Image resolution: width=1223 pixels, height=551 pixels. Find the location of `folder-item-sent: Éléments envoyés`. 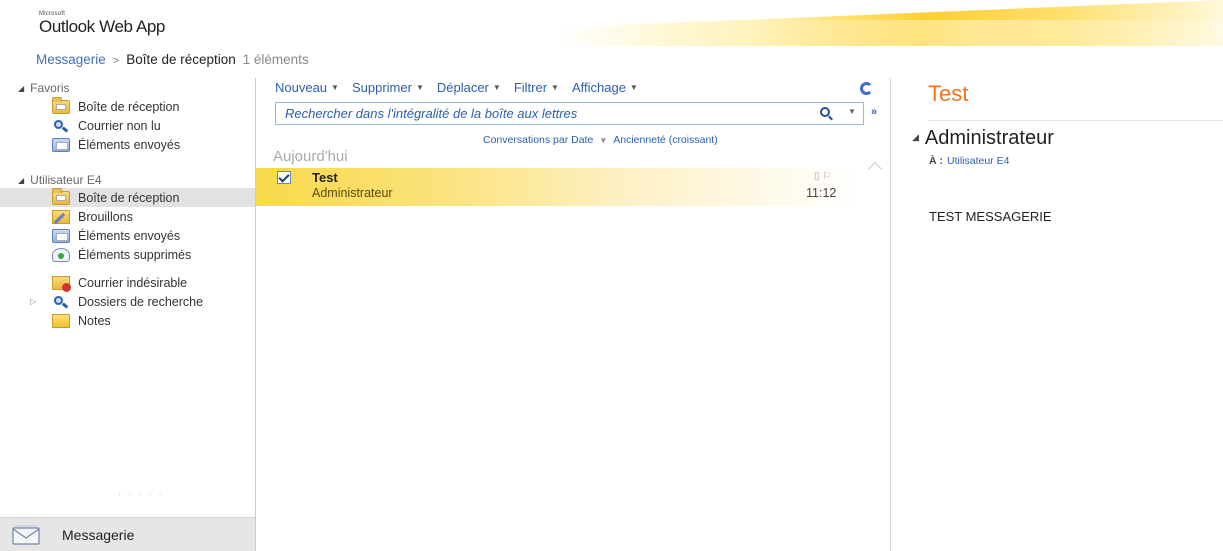

folder-item-sent: Éléments envoyés is located at coordinates (116, 235).